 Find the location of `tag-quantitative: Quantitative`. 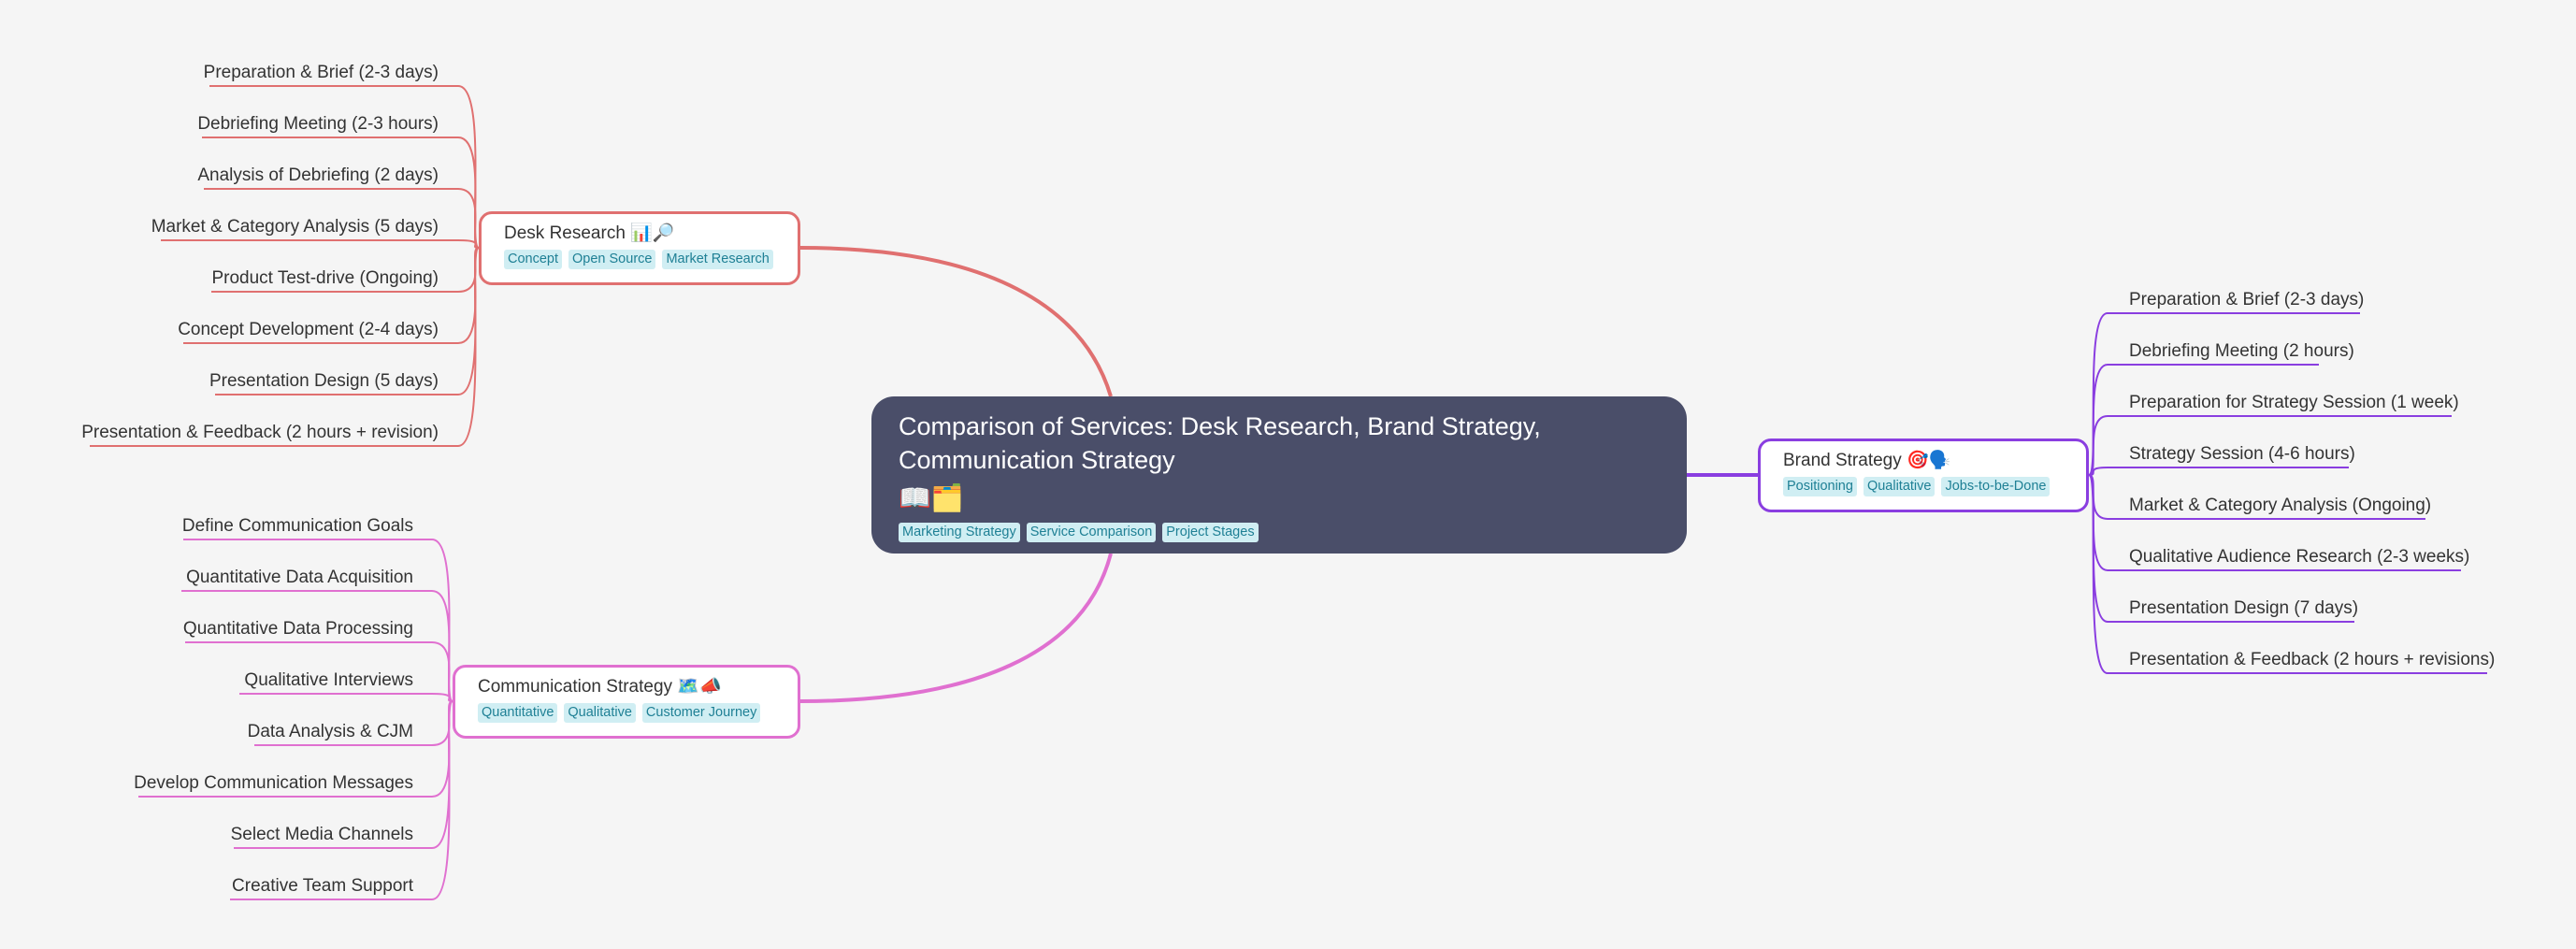

tag-quantitative: Quantitative is located at coordinates (518, 713).